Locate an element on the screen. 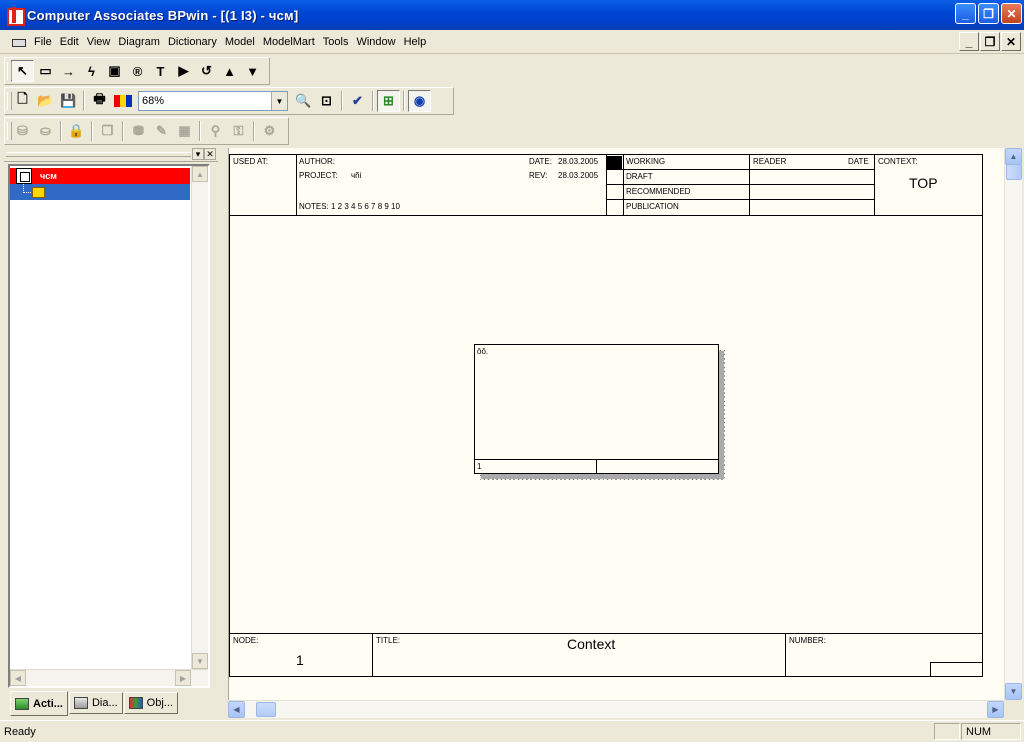 The height and width of the screenshot is (742, 1024). print-icon: 🖶 is located at coordinates (99, 101).